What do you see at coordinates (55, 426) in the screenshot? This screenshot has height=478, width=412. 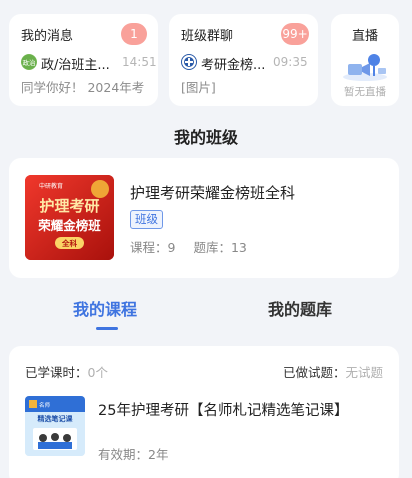 I see `course-cover-image: 名师 精选笔记课` at bounding box center [55, 426].